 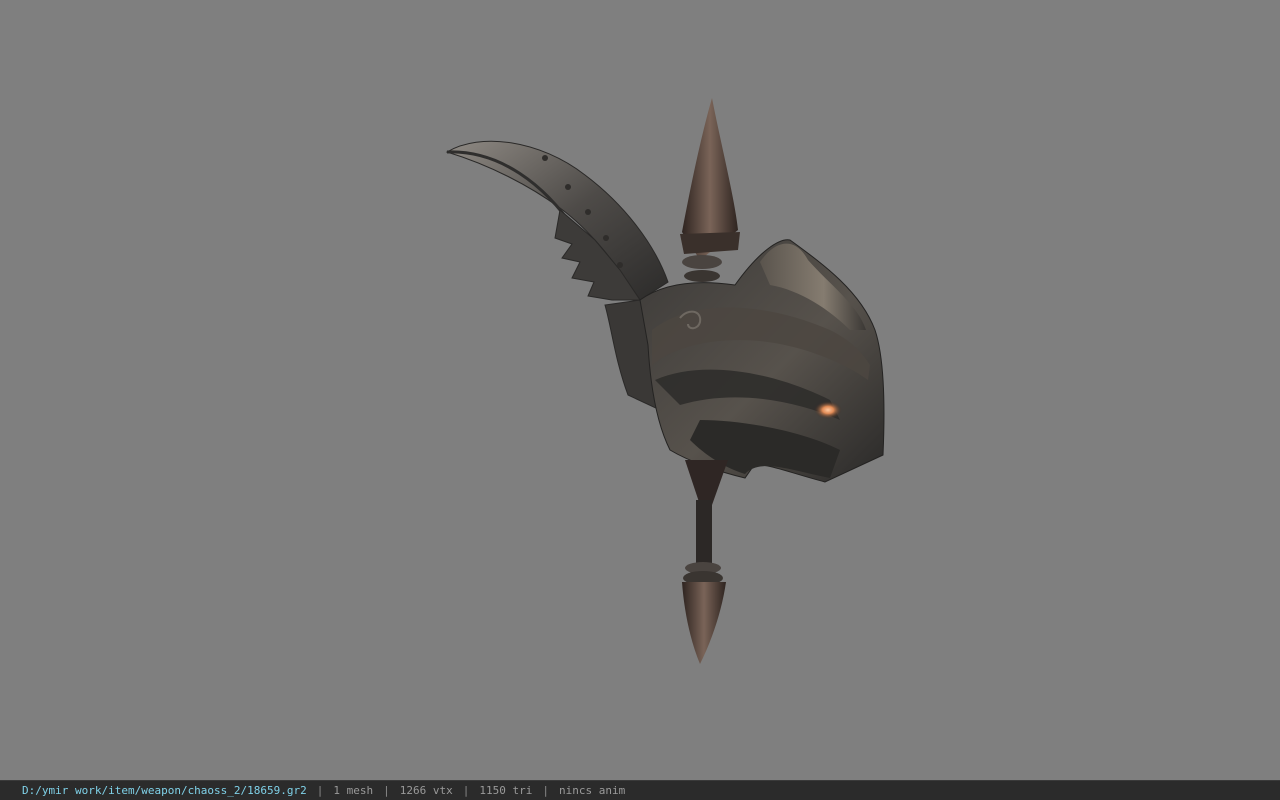 I want to click on anim-status: nincs anim, so click(x=592, y=790).